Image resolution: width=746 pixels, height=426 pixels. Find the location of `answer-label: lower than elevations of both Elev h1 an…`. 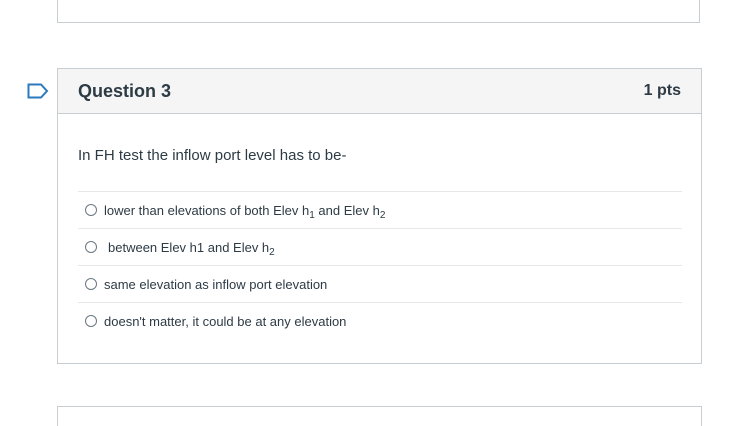

answer-label: lower than elevations of both Elev h1 an… is located at coordinates (245, 211).